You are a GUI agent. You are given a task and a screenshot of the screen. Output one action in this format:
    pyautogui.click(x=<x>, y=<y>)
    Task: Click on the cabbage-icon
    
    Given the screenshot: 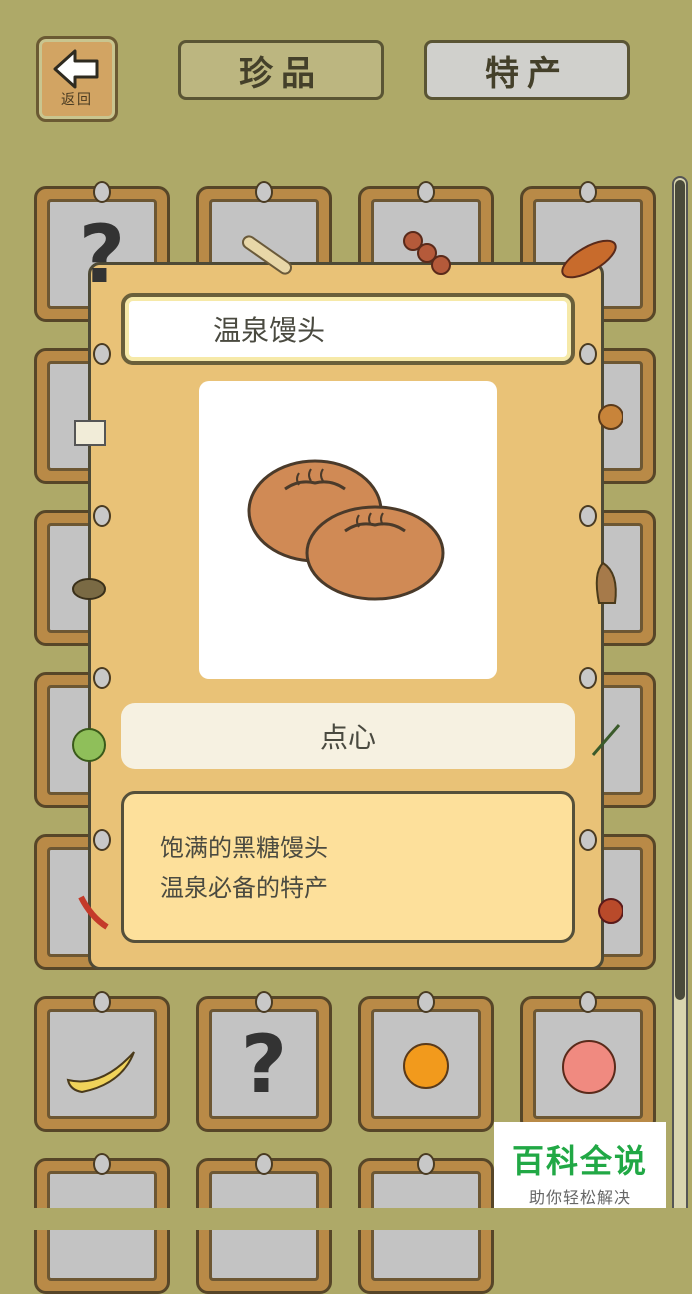 What is the action you would take?
    pyautogui.click(x=89, y=745)
    